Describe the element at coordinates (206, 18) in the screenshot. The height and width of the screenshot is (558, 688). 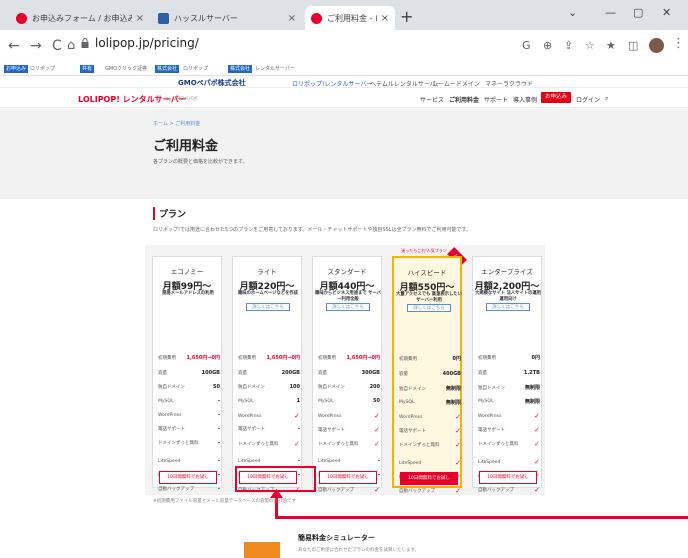
I see `tab-title: ハッスルサーバー` at that location.